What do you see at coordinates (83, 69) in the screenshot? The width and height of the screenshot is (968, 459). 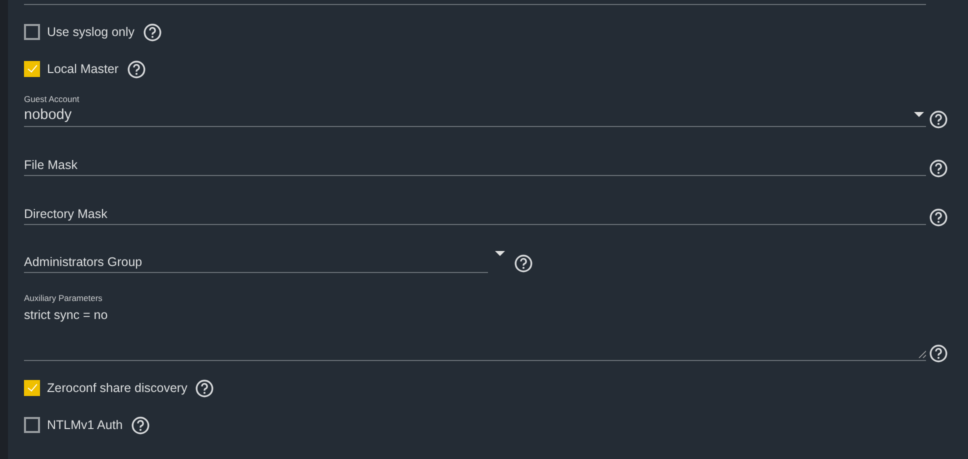 I see `checkbox-label: Local Master` at bounding box center [83, 69].